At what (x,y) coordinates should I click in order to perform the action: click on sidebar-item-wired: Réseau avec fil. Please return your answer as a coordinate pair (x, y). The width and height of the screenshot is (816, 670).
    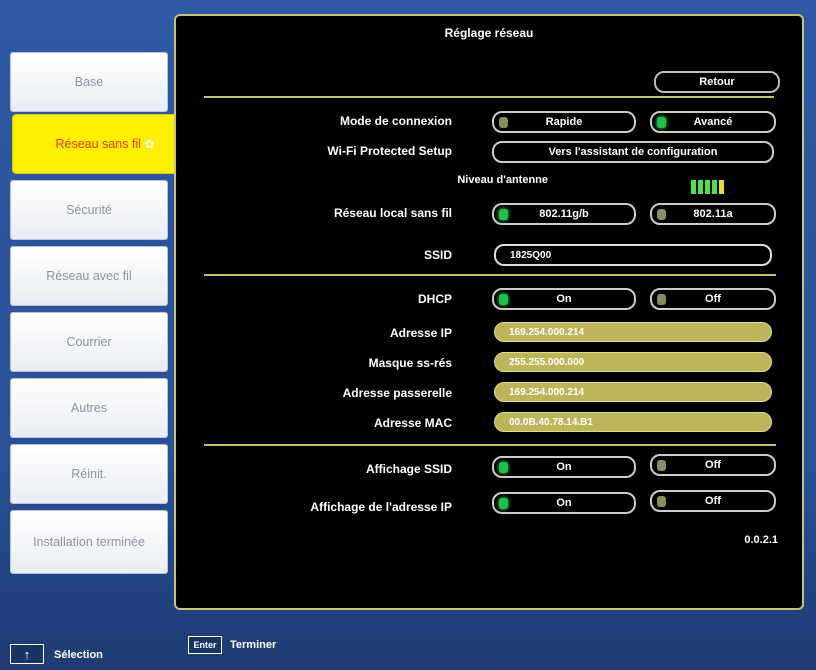
    Looking at the image, I should click on (89, 276).